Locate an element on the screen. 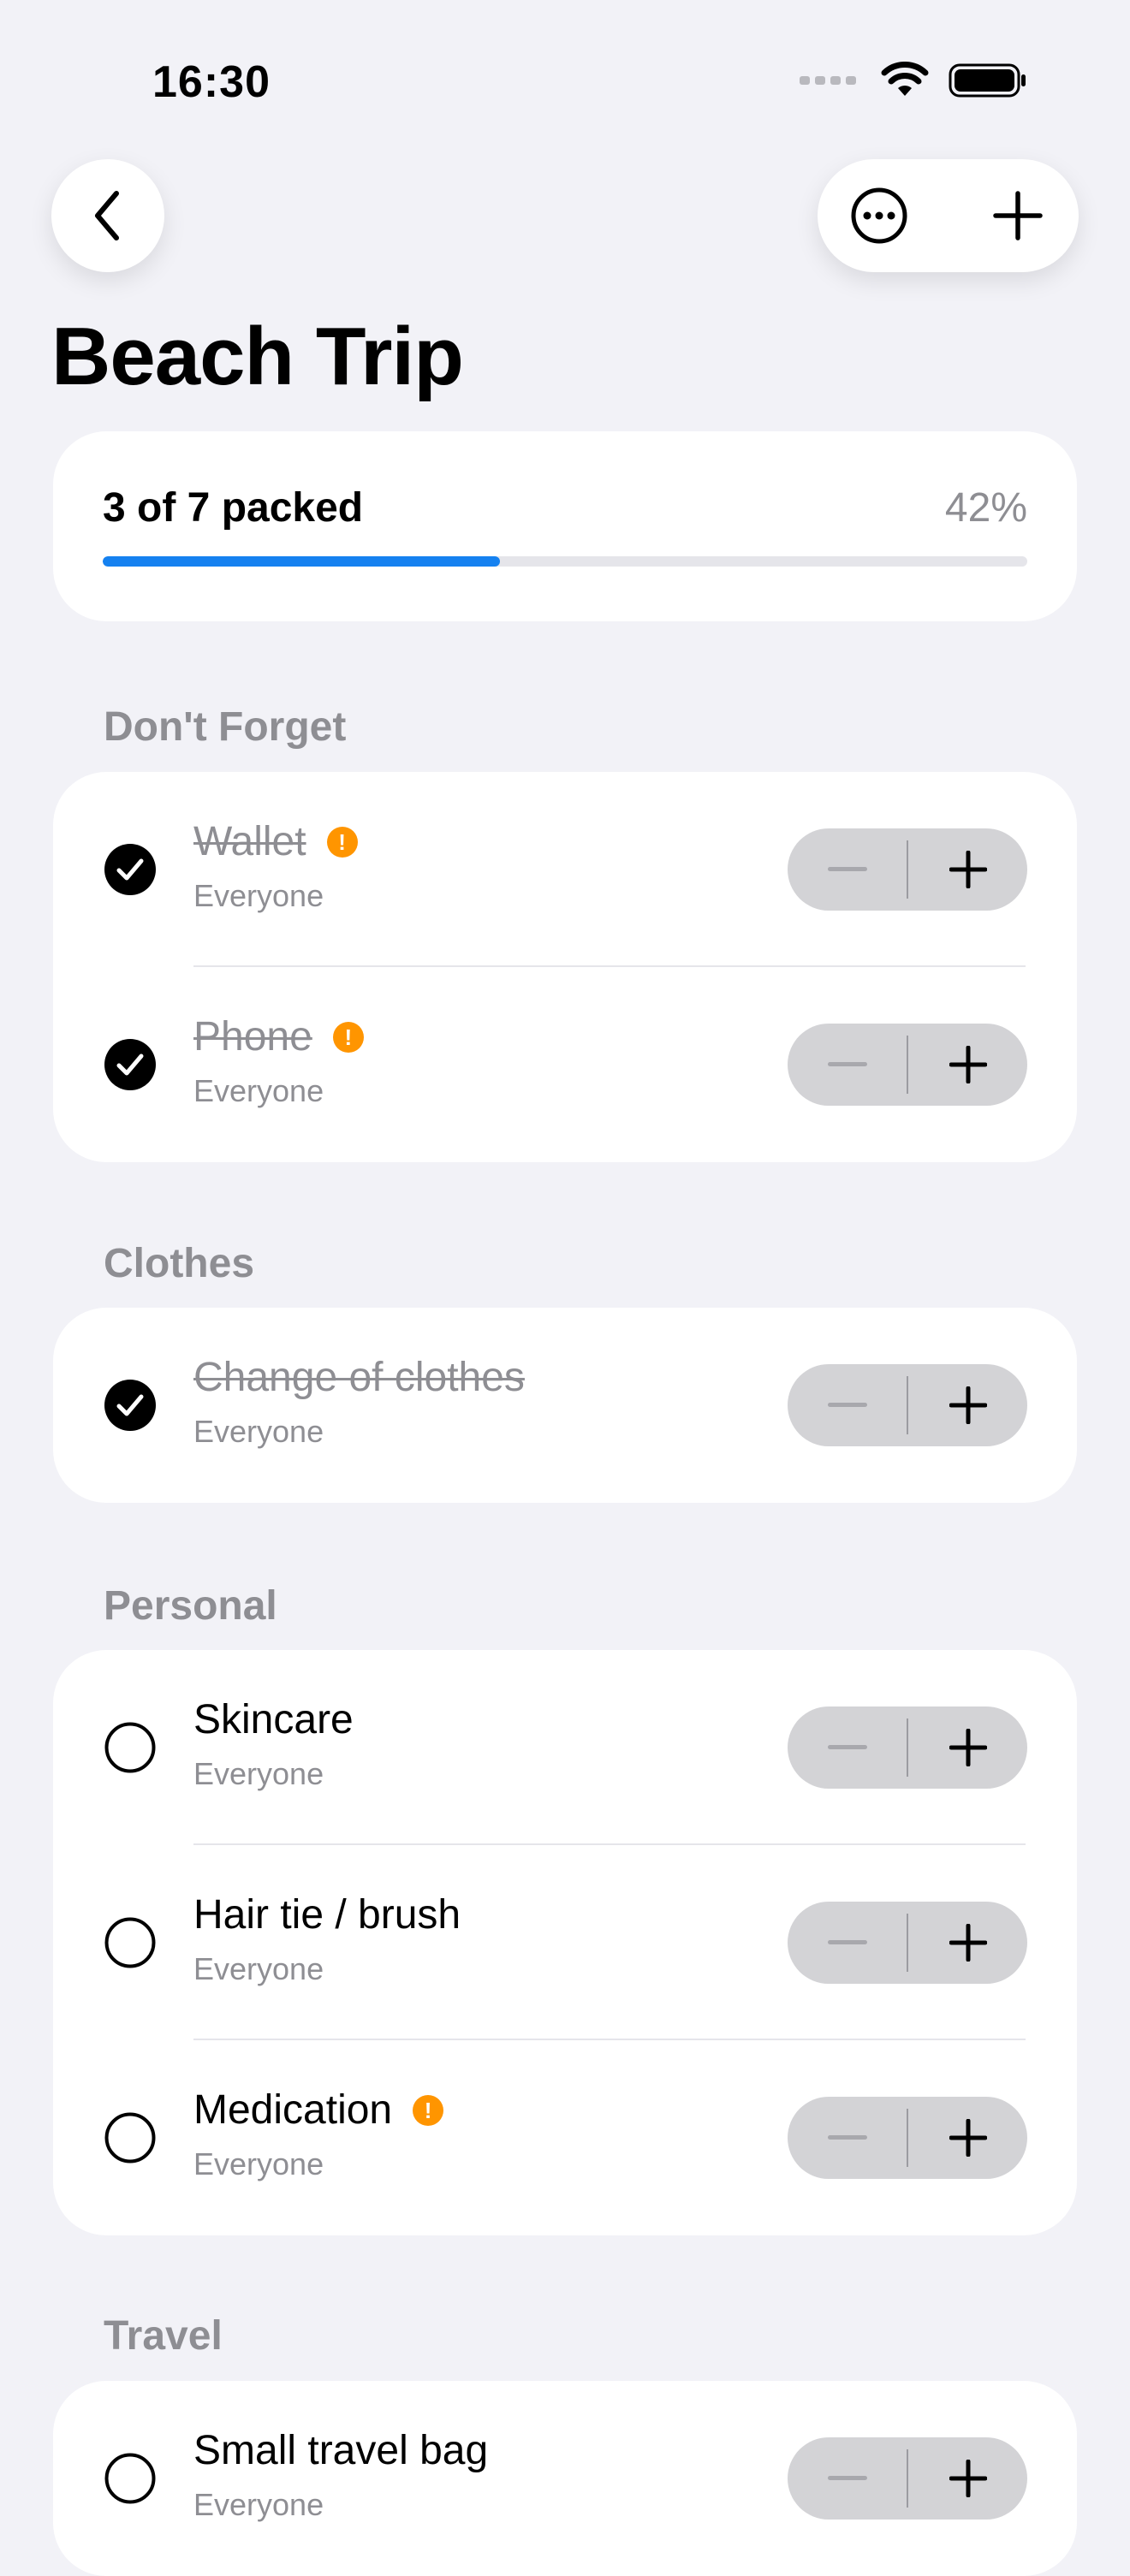 This screenshot has height=2576, width=1130. item-name-row: Phone! is located at coordinates (278, 1037).